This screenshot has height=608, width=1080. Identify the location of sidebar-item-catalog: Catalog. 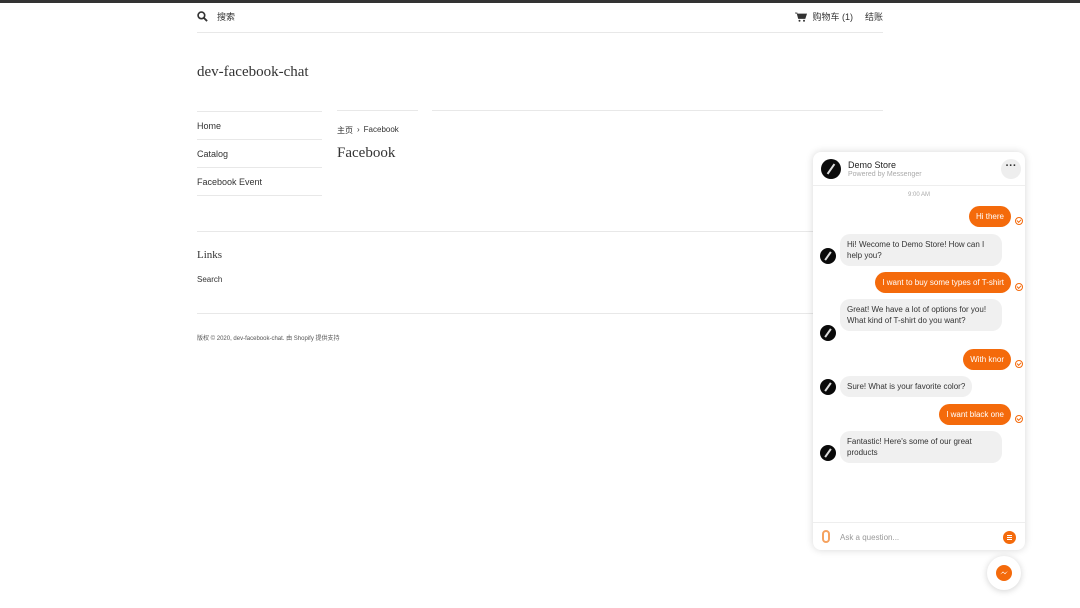
(259, 154).